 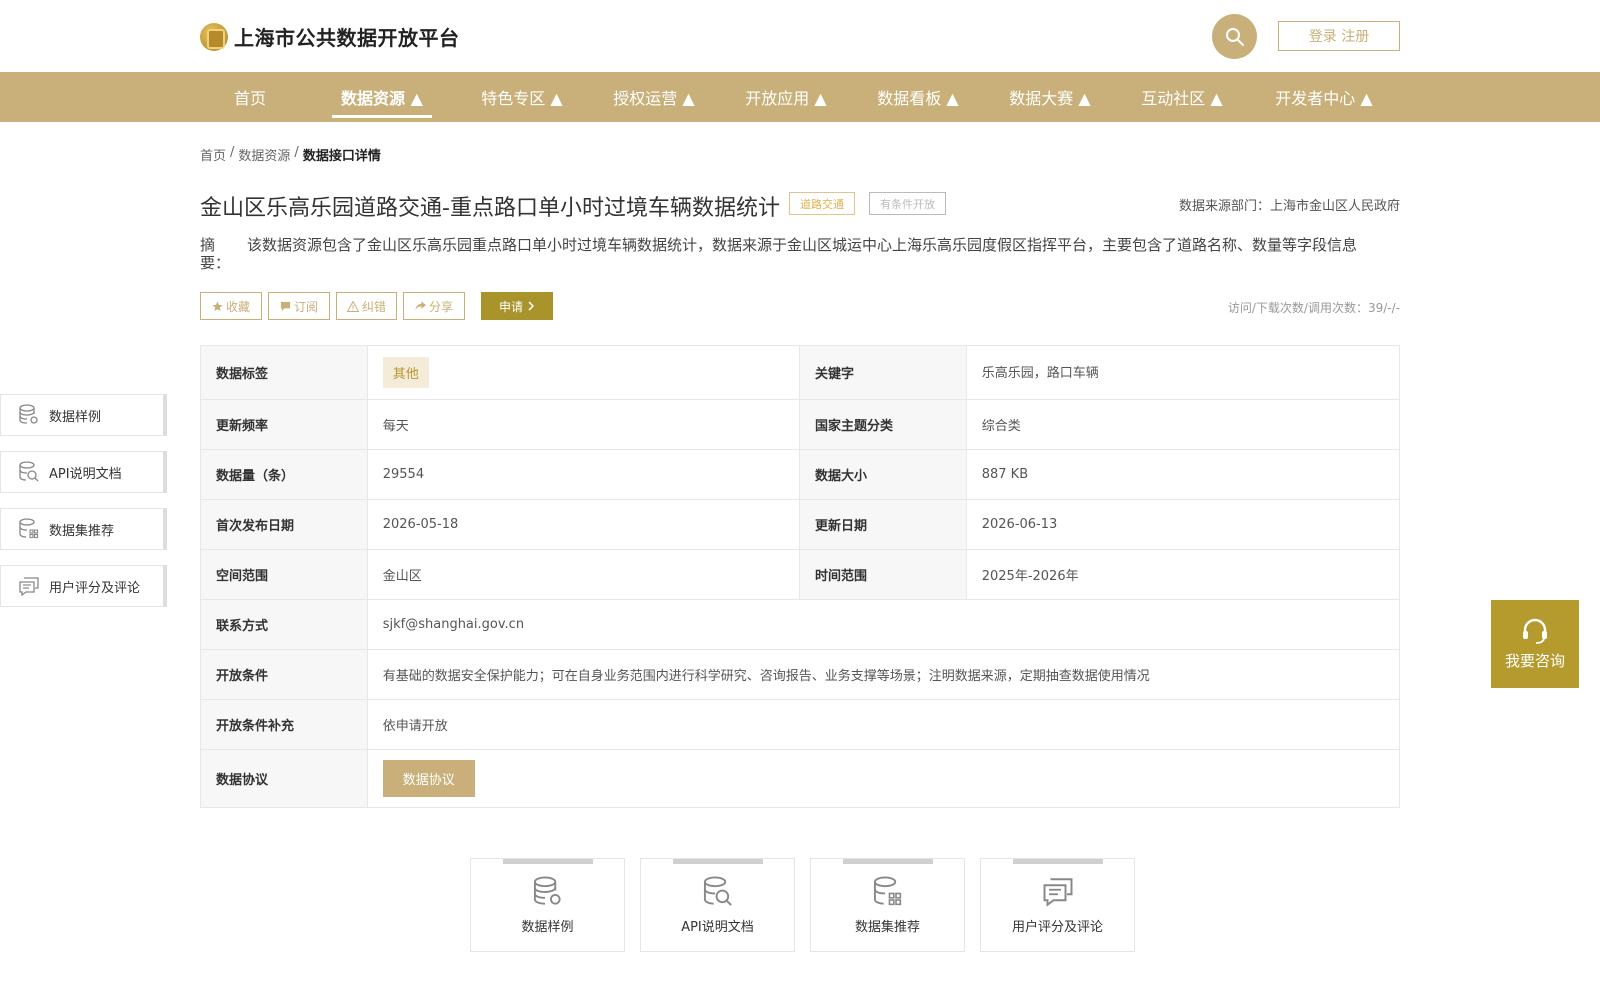 I want to click on table-value: 综合类, so click(x=1001, y=426).